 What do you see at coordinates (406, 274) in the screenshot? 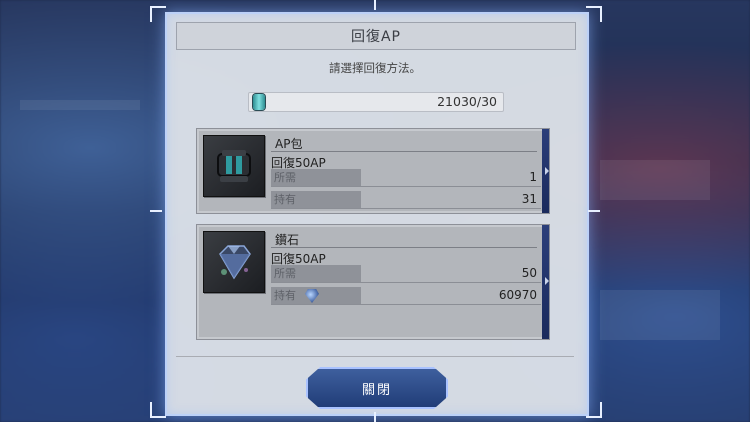
I see `required-row: 所需 50` at bounding box center [406, 274].